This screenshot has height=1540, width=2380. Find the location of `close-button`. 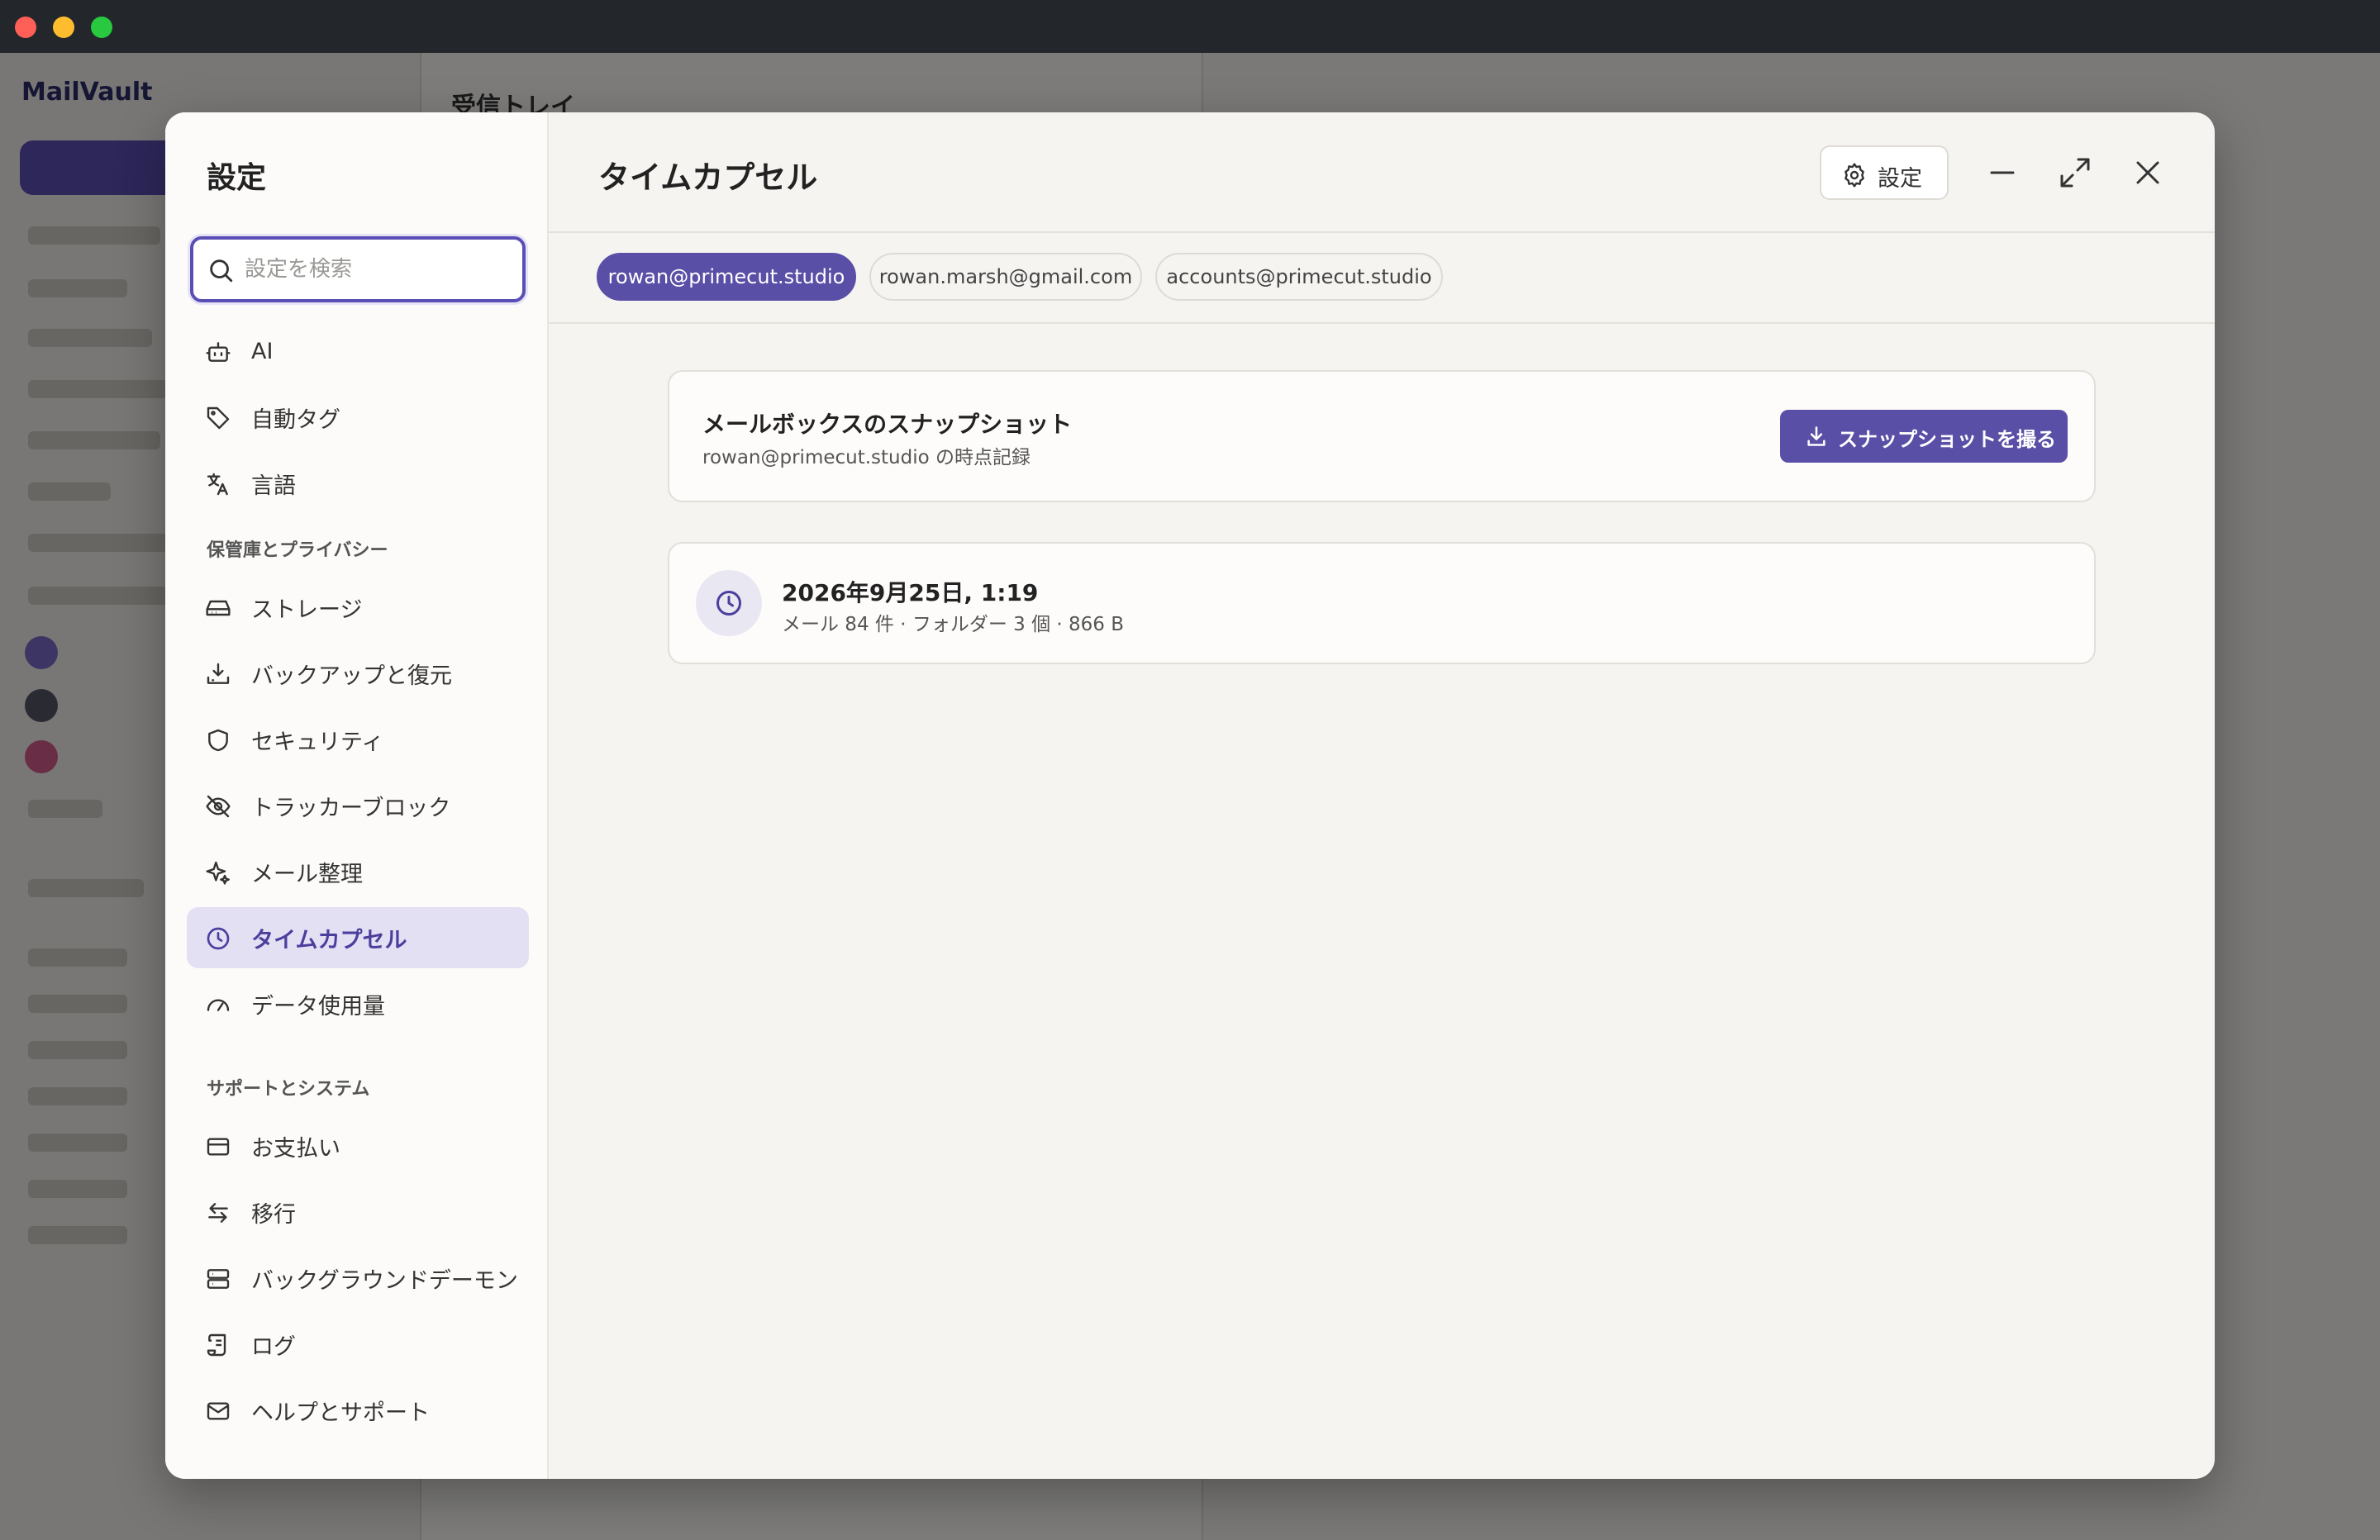

close-button is located at coordinates (2148, 172).